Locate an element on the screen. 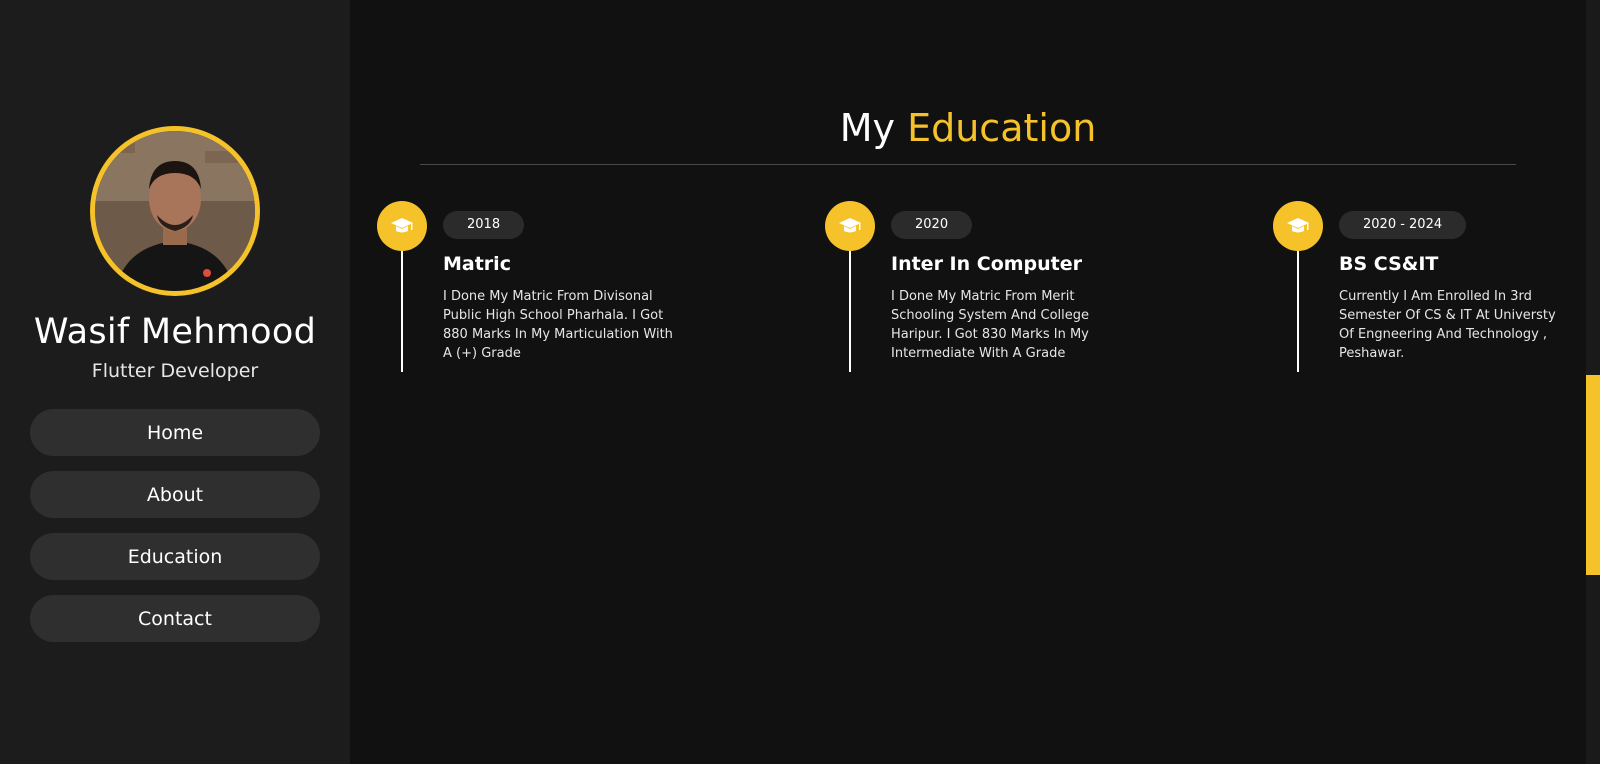  education-title: BS CS&IT is located at coordinates (1389, 264).